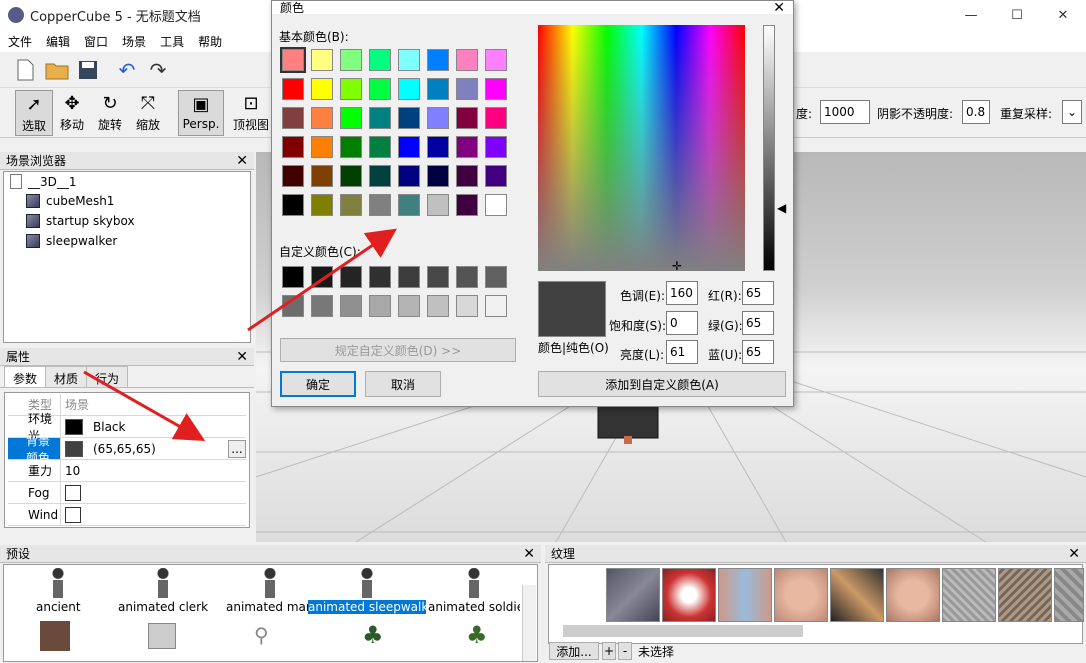 The width and height of the screenshot is (1086, 663). What do you see at coordinates (398, 350) in the screenshot?
I see `define-custom-colors-button: 规定自定义颜色(D) >>` at bounding box center [398, 350].